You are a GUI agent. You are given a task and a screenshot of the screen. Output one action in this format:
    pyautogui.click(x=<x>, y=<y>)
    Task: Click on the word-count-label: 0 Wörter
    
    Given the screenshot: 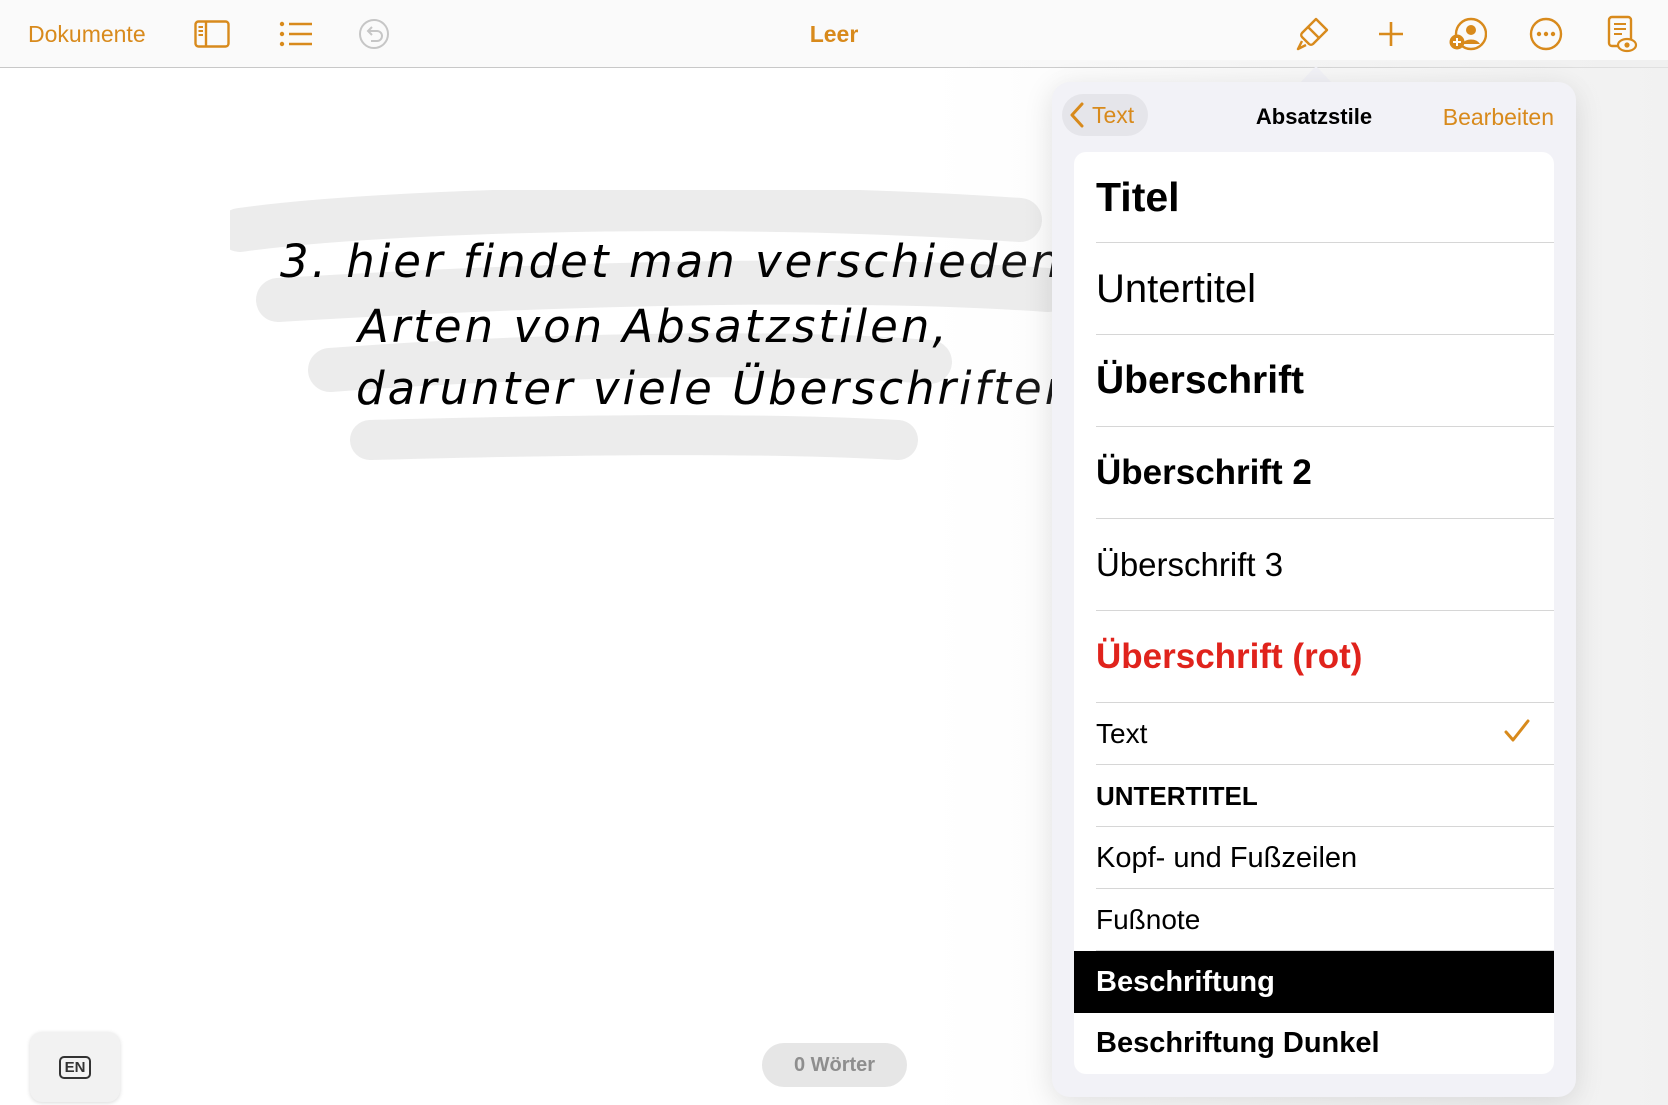 What is the action you would take?
    pyautogui.click(x=834, y=1064)
    